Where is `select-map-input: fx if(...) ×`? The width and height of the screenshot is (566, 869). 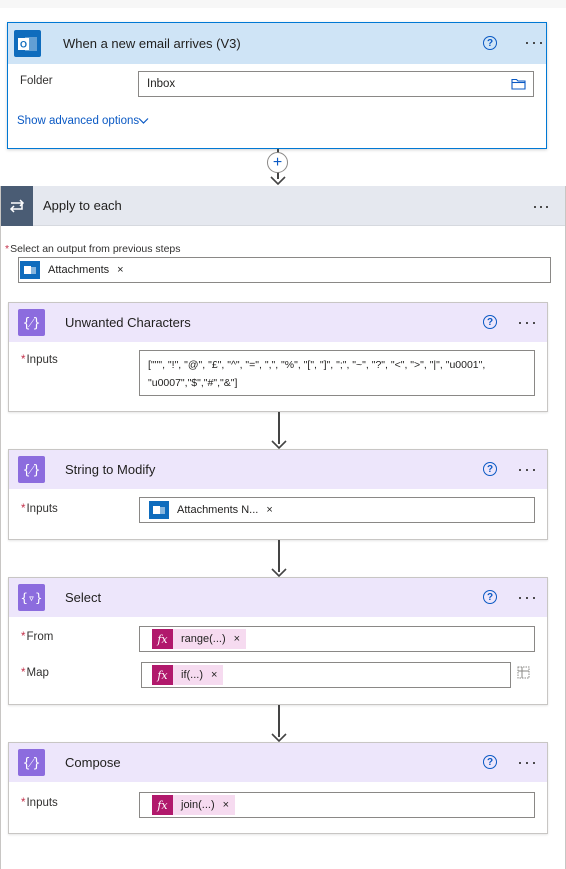 select-map-input: fx if(...) × is located at coordinates (326, 675).